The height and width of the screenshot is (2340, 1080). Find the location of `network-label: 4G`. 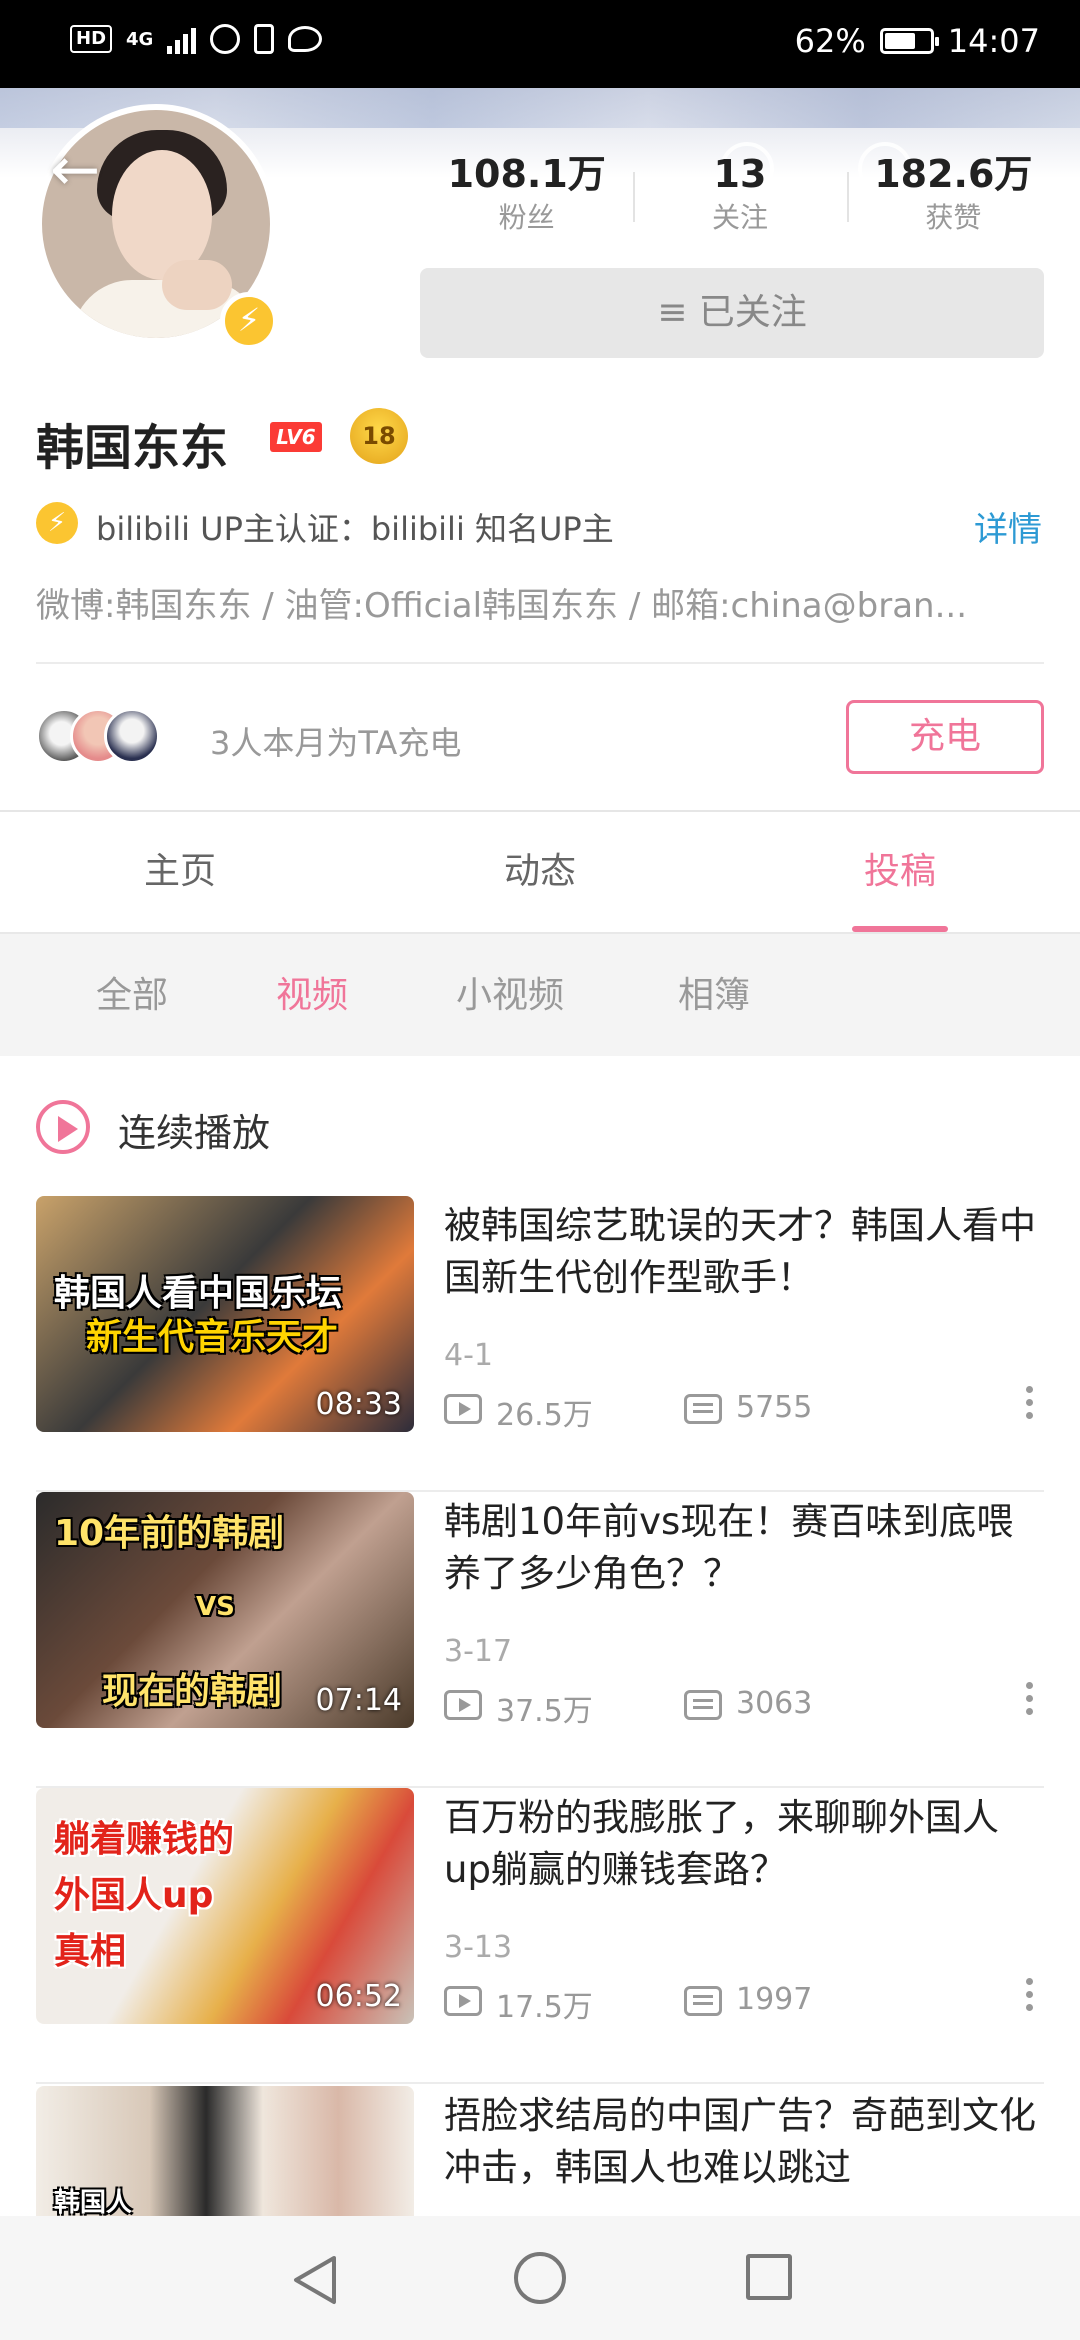

network-label: 4G is located at coordinates (140, 39).